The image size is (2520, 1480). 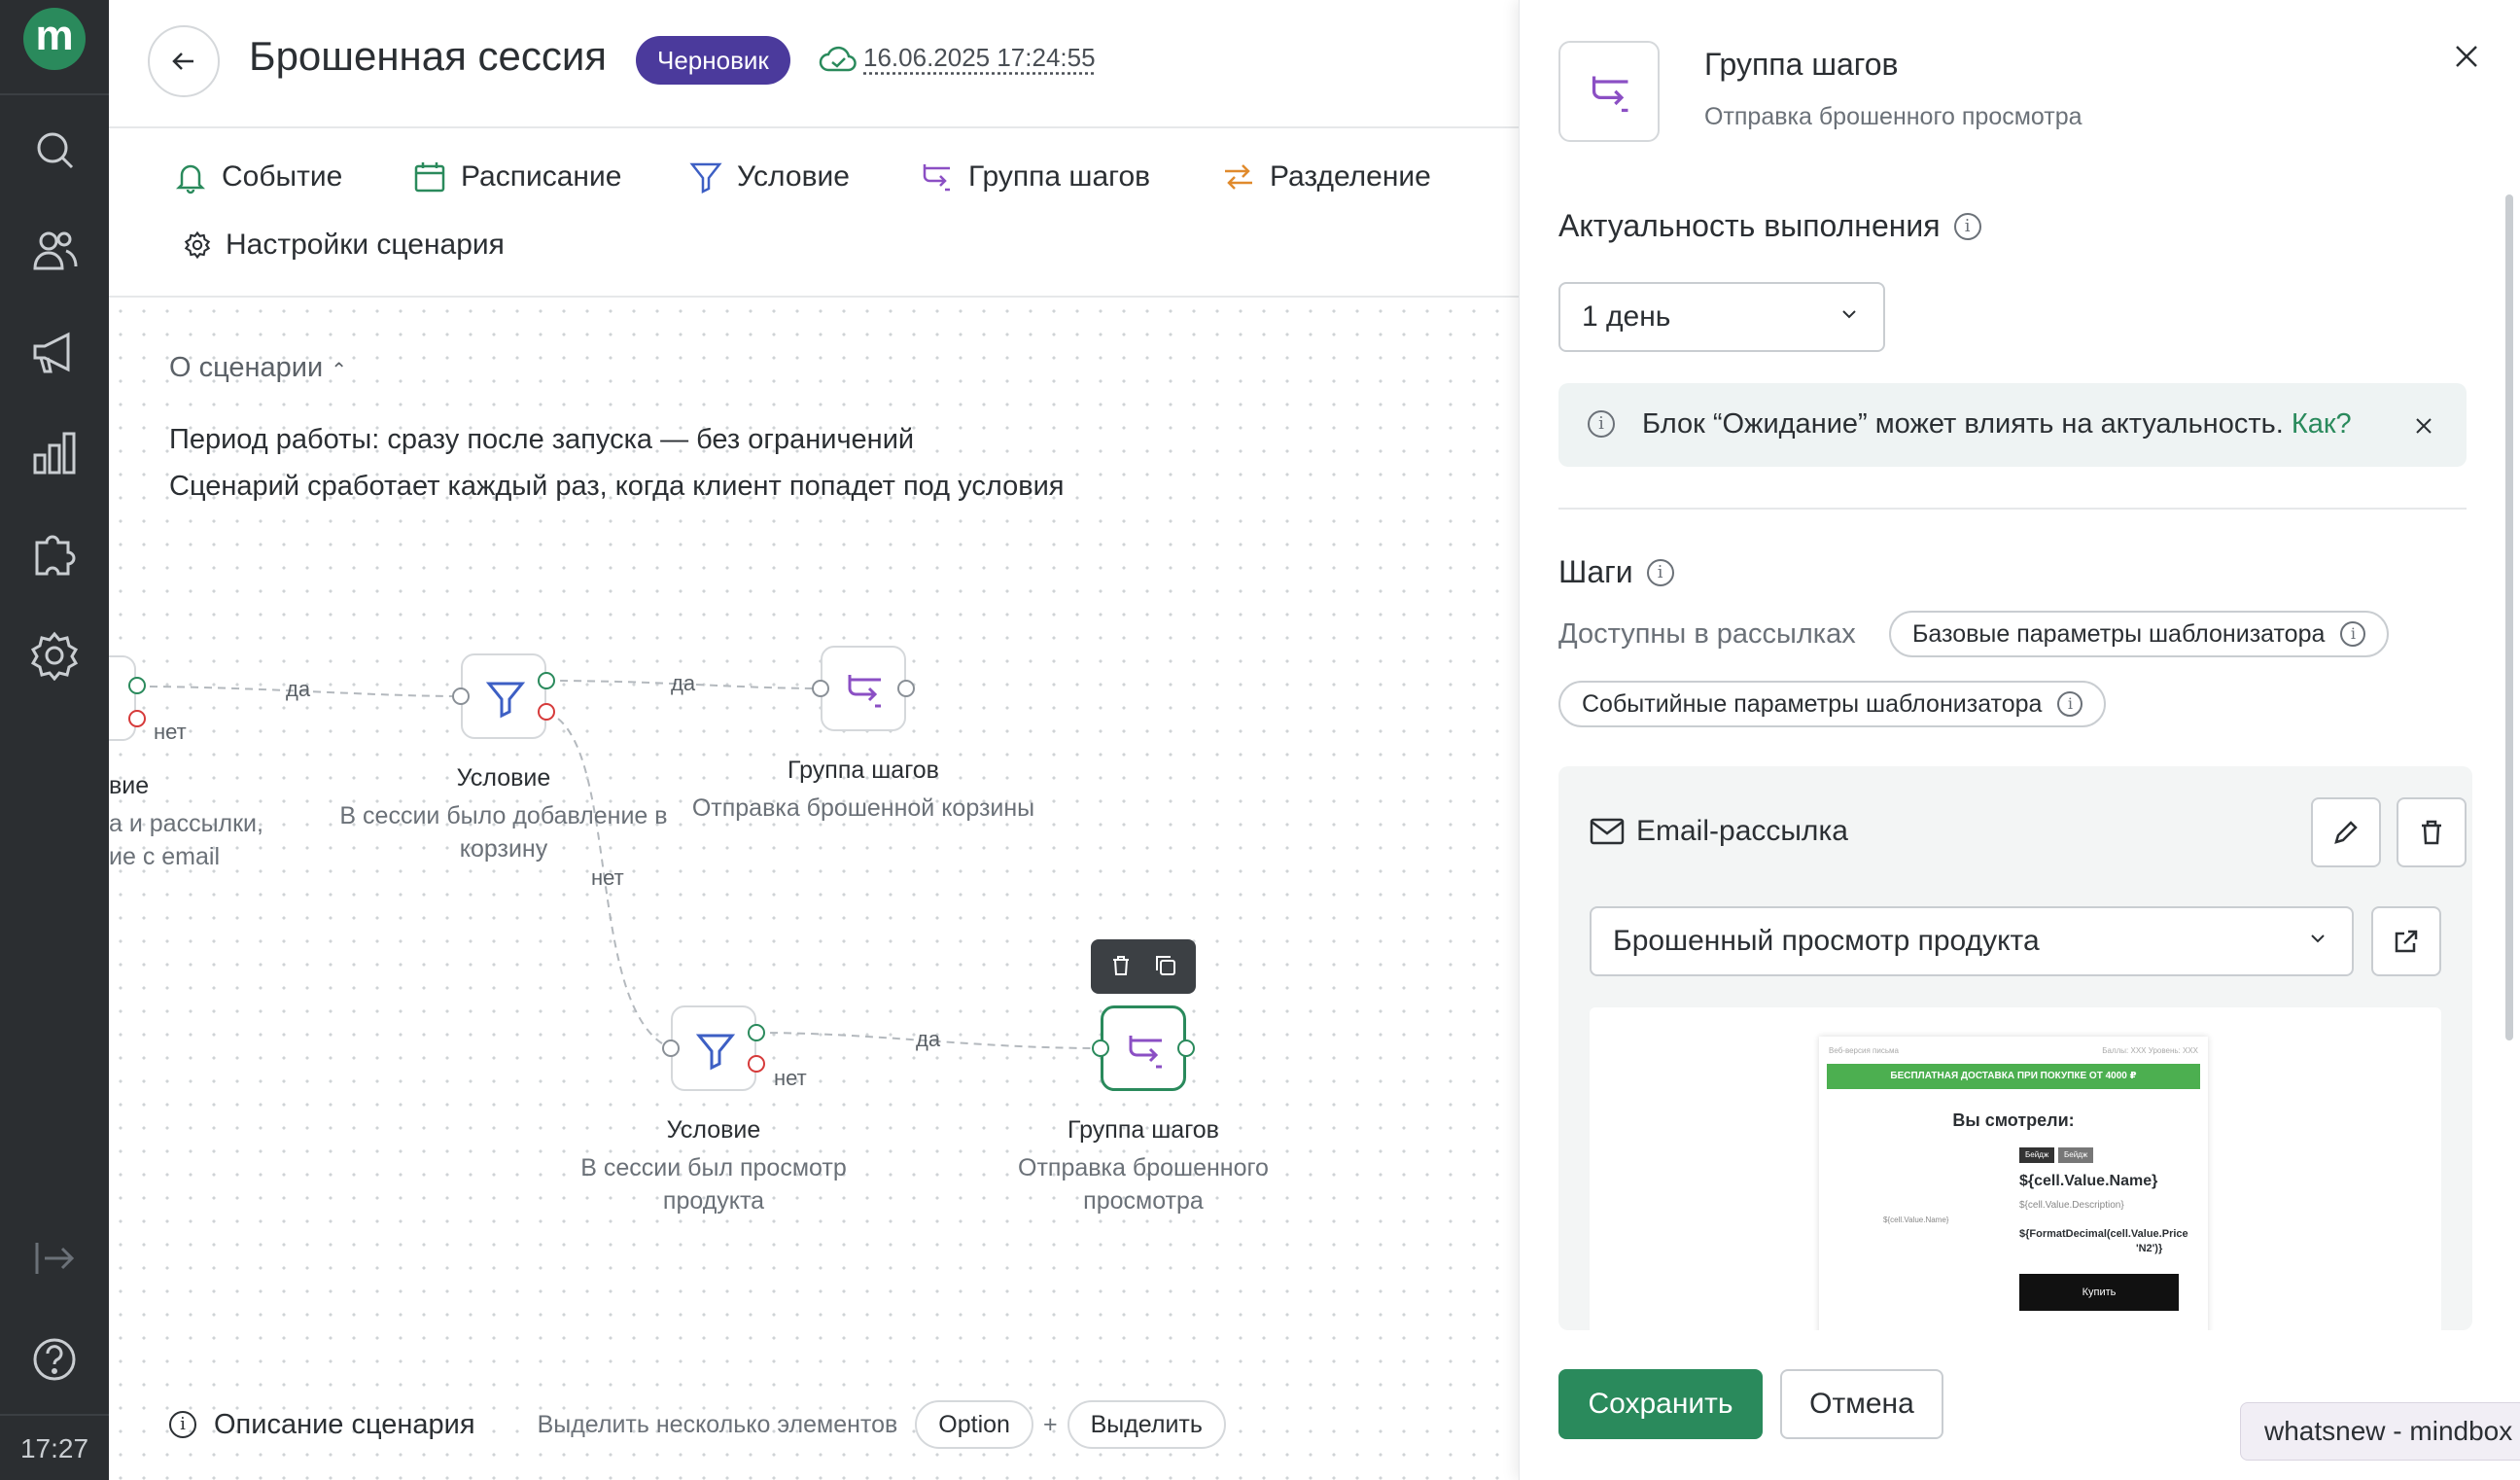 I want to click on tool-event: Событие, so click(x=257, y=177).